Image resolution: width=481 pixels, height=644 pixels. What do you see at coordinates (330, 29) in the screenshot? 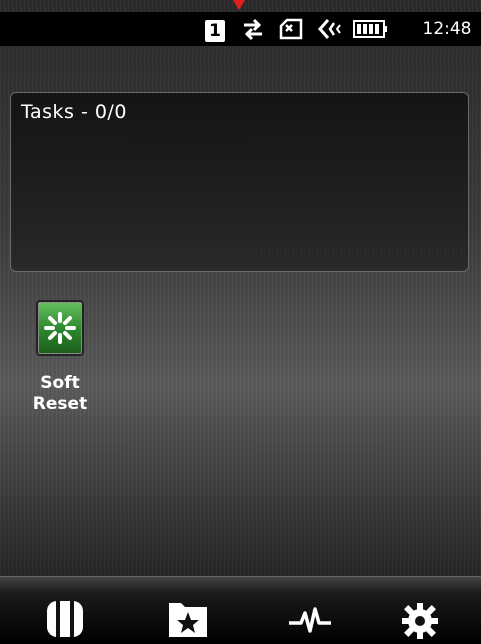
I see `speaker-icon` at bounding box center [330, 29].